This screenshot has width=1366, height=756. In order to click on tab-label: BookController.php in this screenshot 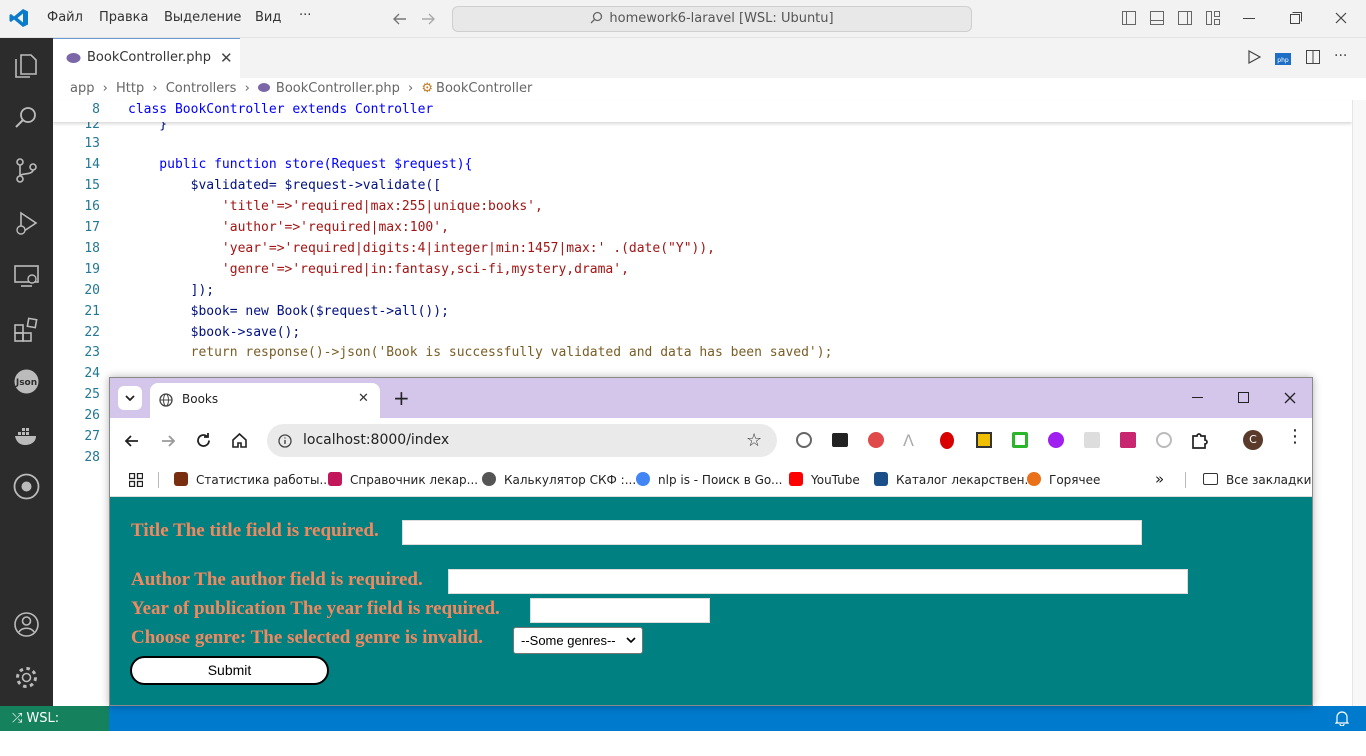, I will do `click(149, 57)`.